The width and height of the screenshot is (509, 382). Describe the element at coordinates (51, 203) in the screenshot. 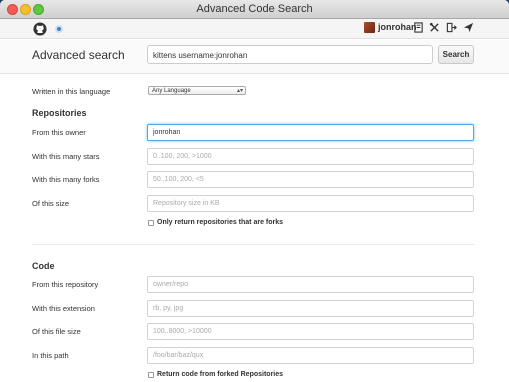

I see `size-label: Of this size` at that location.